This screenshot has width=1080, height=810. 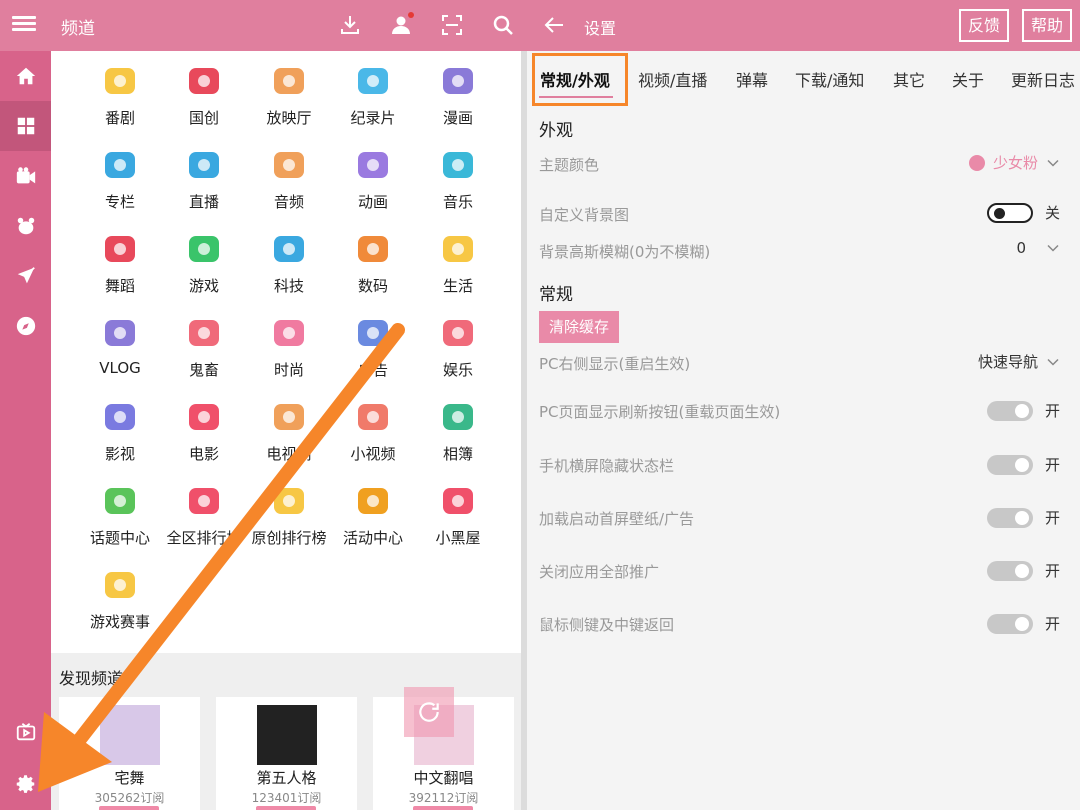 What do you see at coordinates (204, 417) in the screenshot?
I see `3d-glasses-icon` at bounding box center [204, 417].